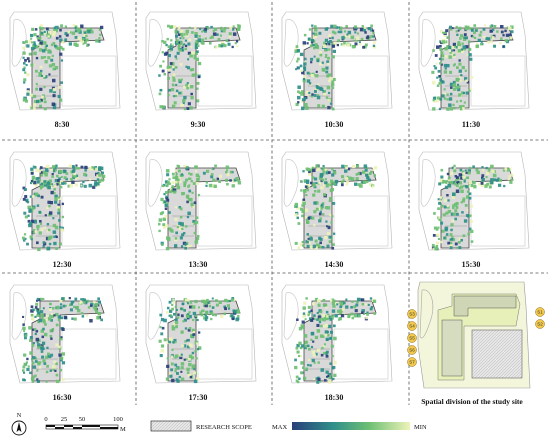 The height and width of the screenshot is (444, 550). What do you see at coordinates (201, 70) in the screenshot?
I see `heatmap-panel: 9:30` at bounding box center [201, 70].